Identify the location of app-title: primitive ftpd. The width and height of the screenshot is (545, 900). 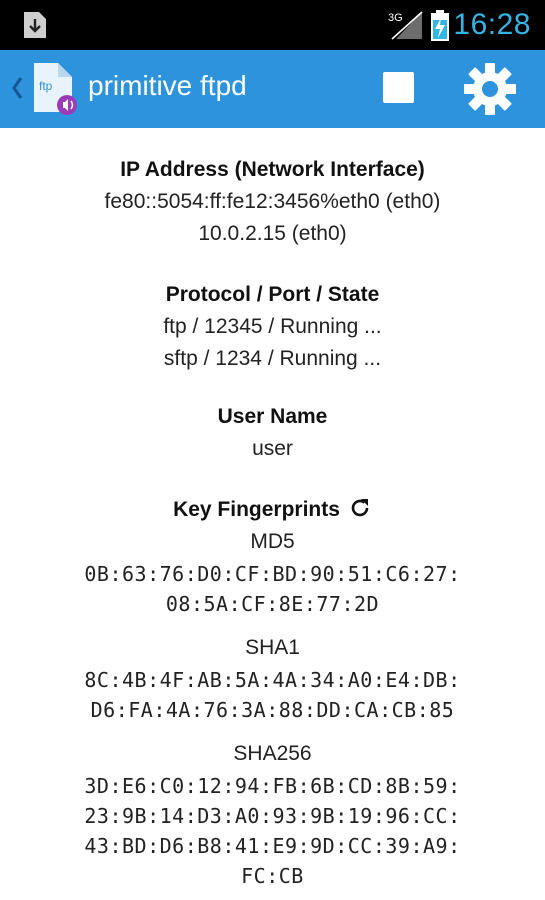
(167, 85).